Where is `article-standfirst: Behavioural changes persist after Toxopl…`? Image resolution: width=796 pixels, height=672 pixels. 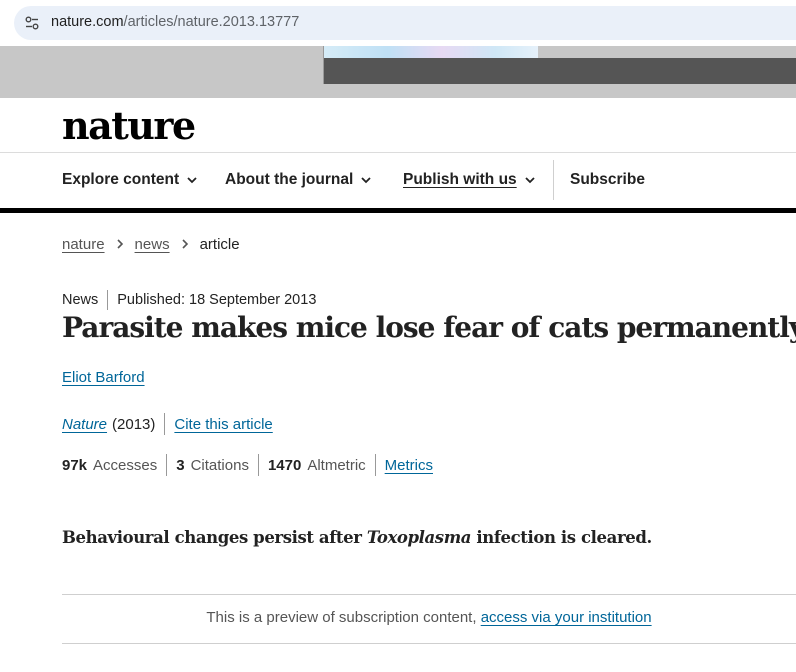 article-standfirst: Behavioural changes persist after Toxopl… is located at coordinates (357, 538).